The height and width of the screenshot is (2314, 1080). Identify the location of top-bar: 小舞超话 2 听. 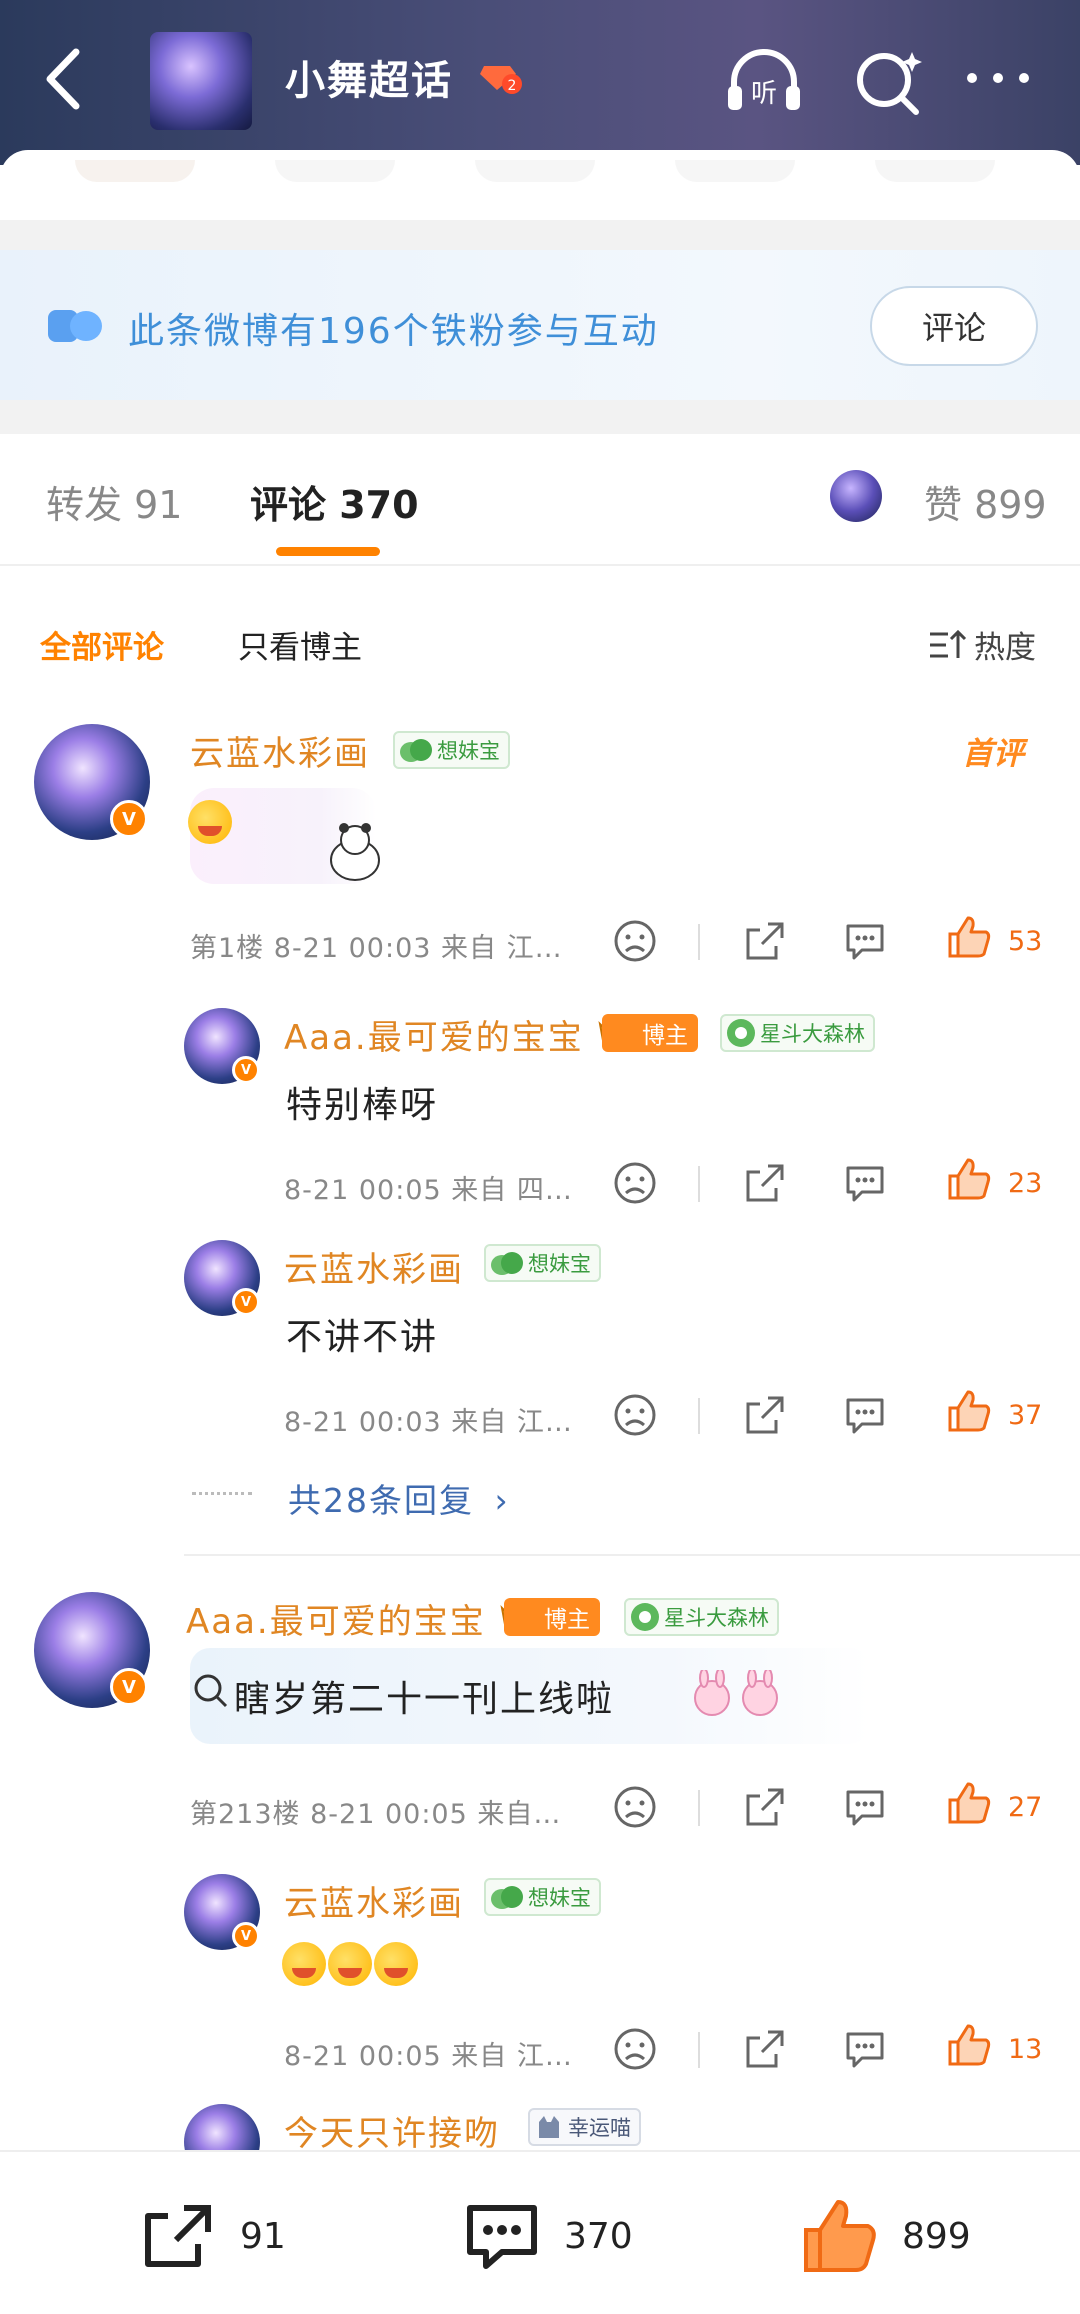
(540, 82).